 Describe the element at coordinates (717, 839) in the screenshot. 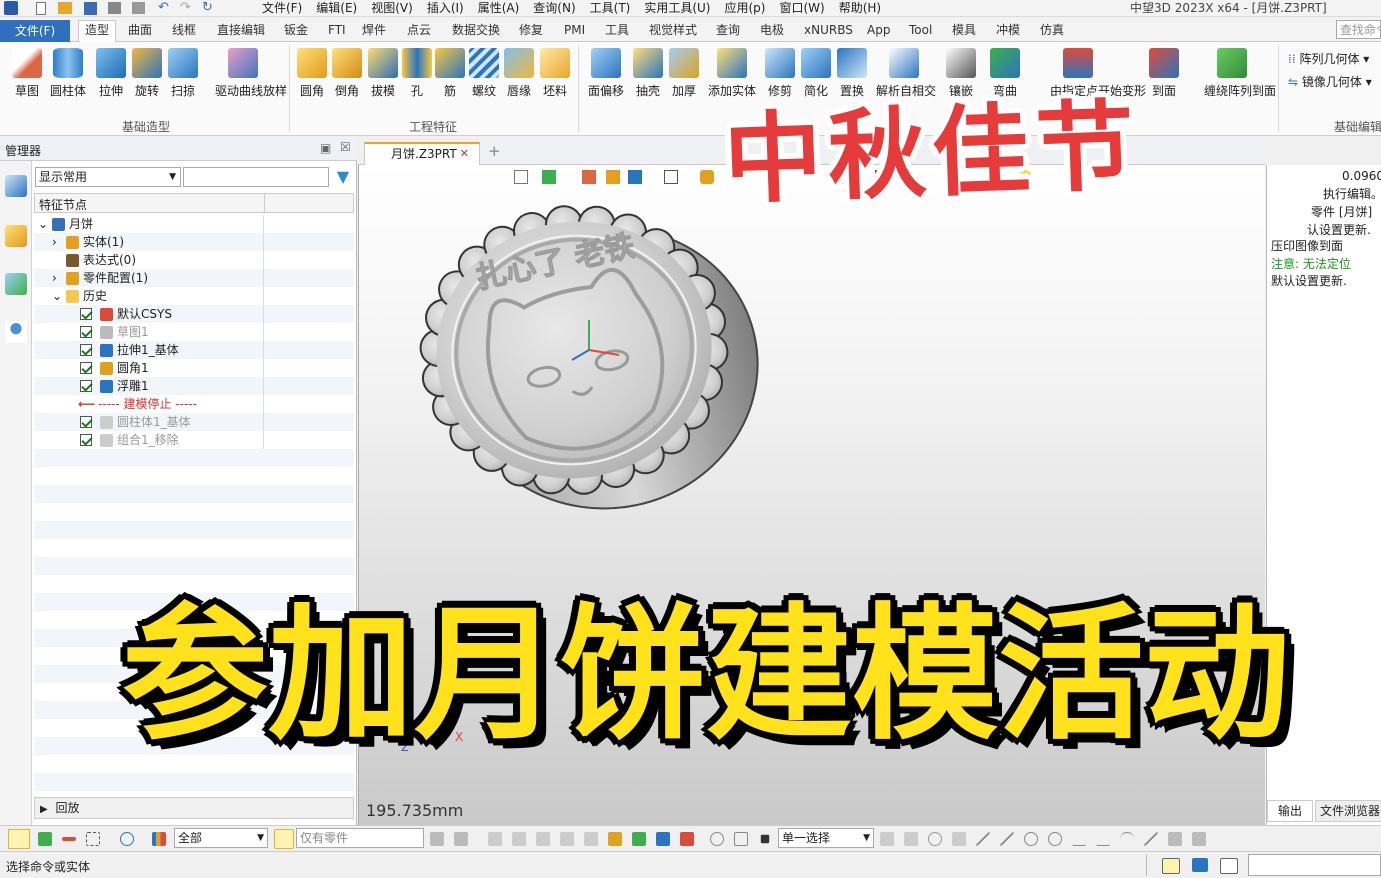

I see `clock-icon` at that location.